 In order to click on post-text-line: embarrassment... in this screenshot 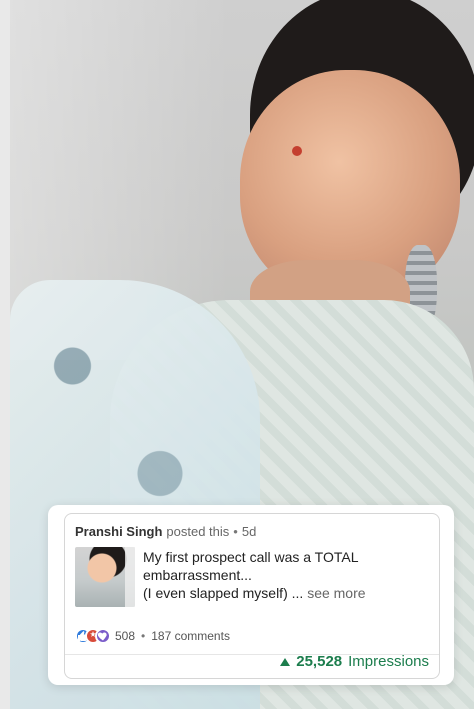, I will do `click(197, 575)`.